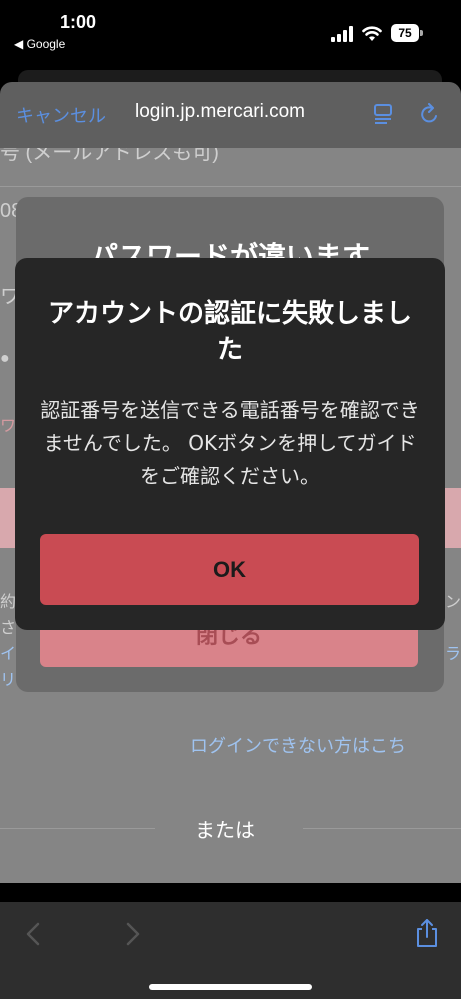 Image resolution: width=461 pixels, height=999 pixels. I want to click on signal-icon, so click(343, 34).